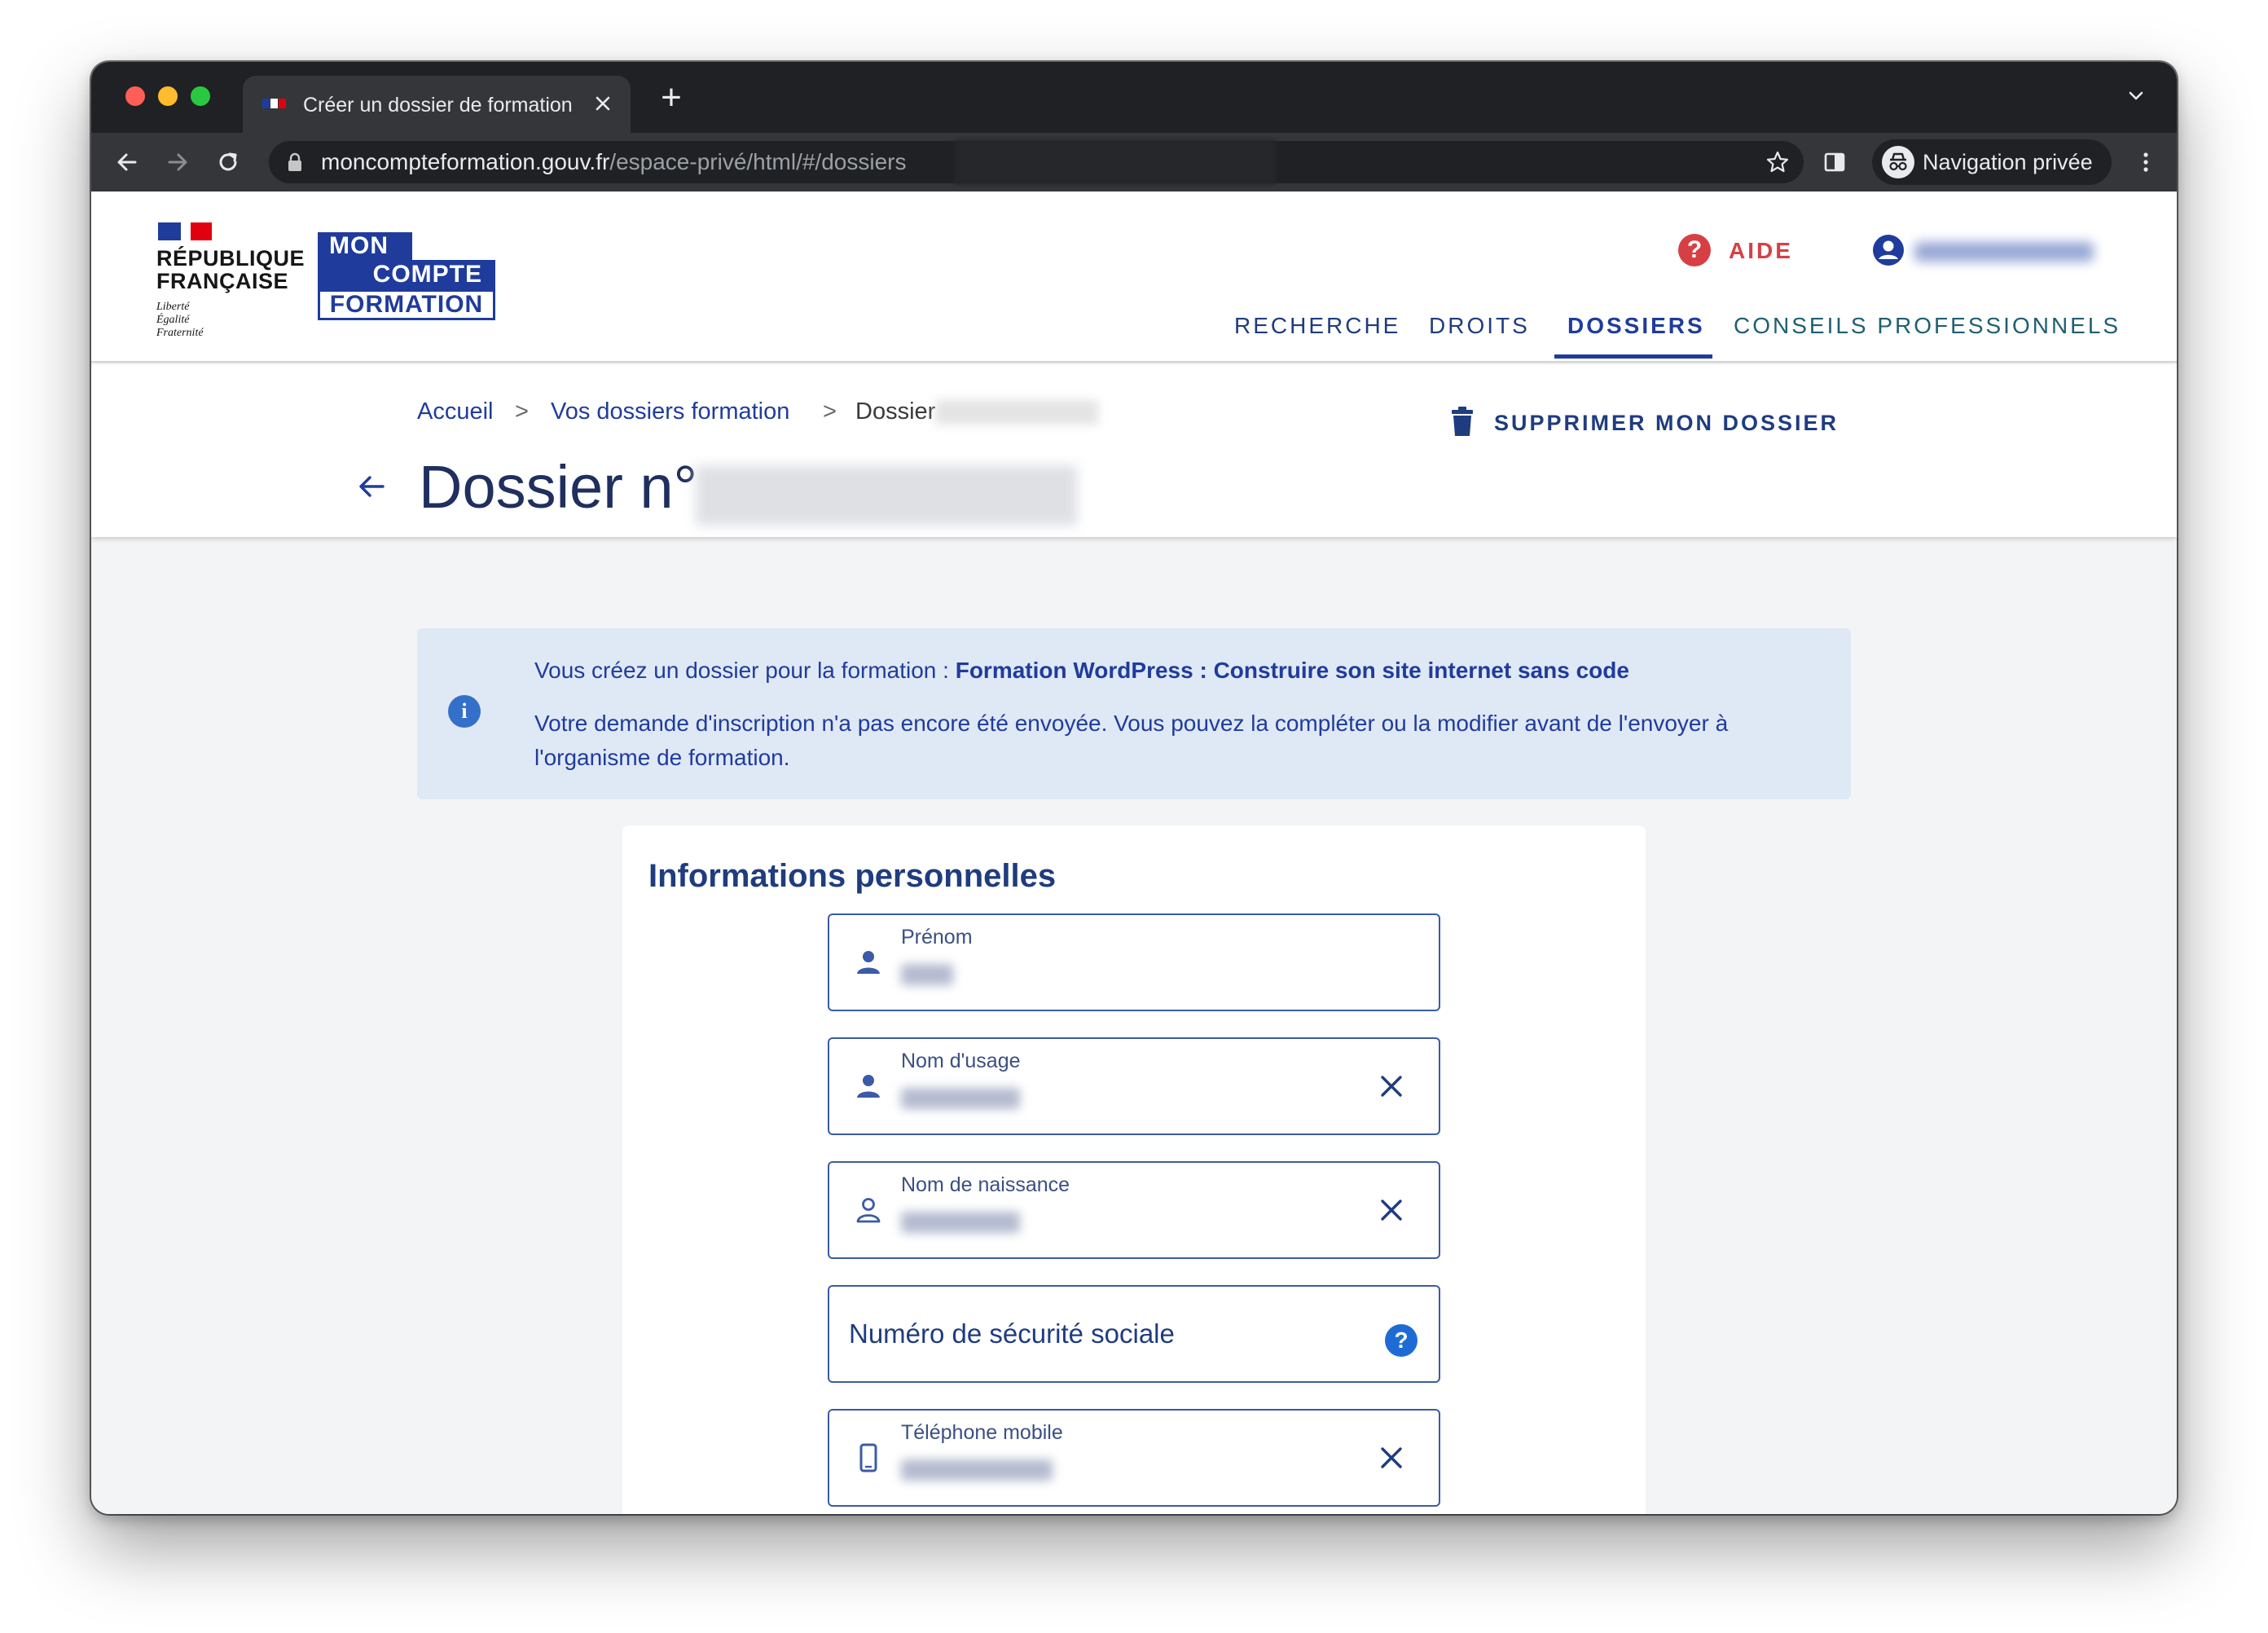  Describe the element at coordinates (1012, 1333) in the screenshot. I see `secu-label: Numéro de sécurité sociale` at that location.